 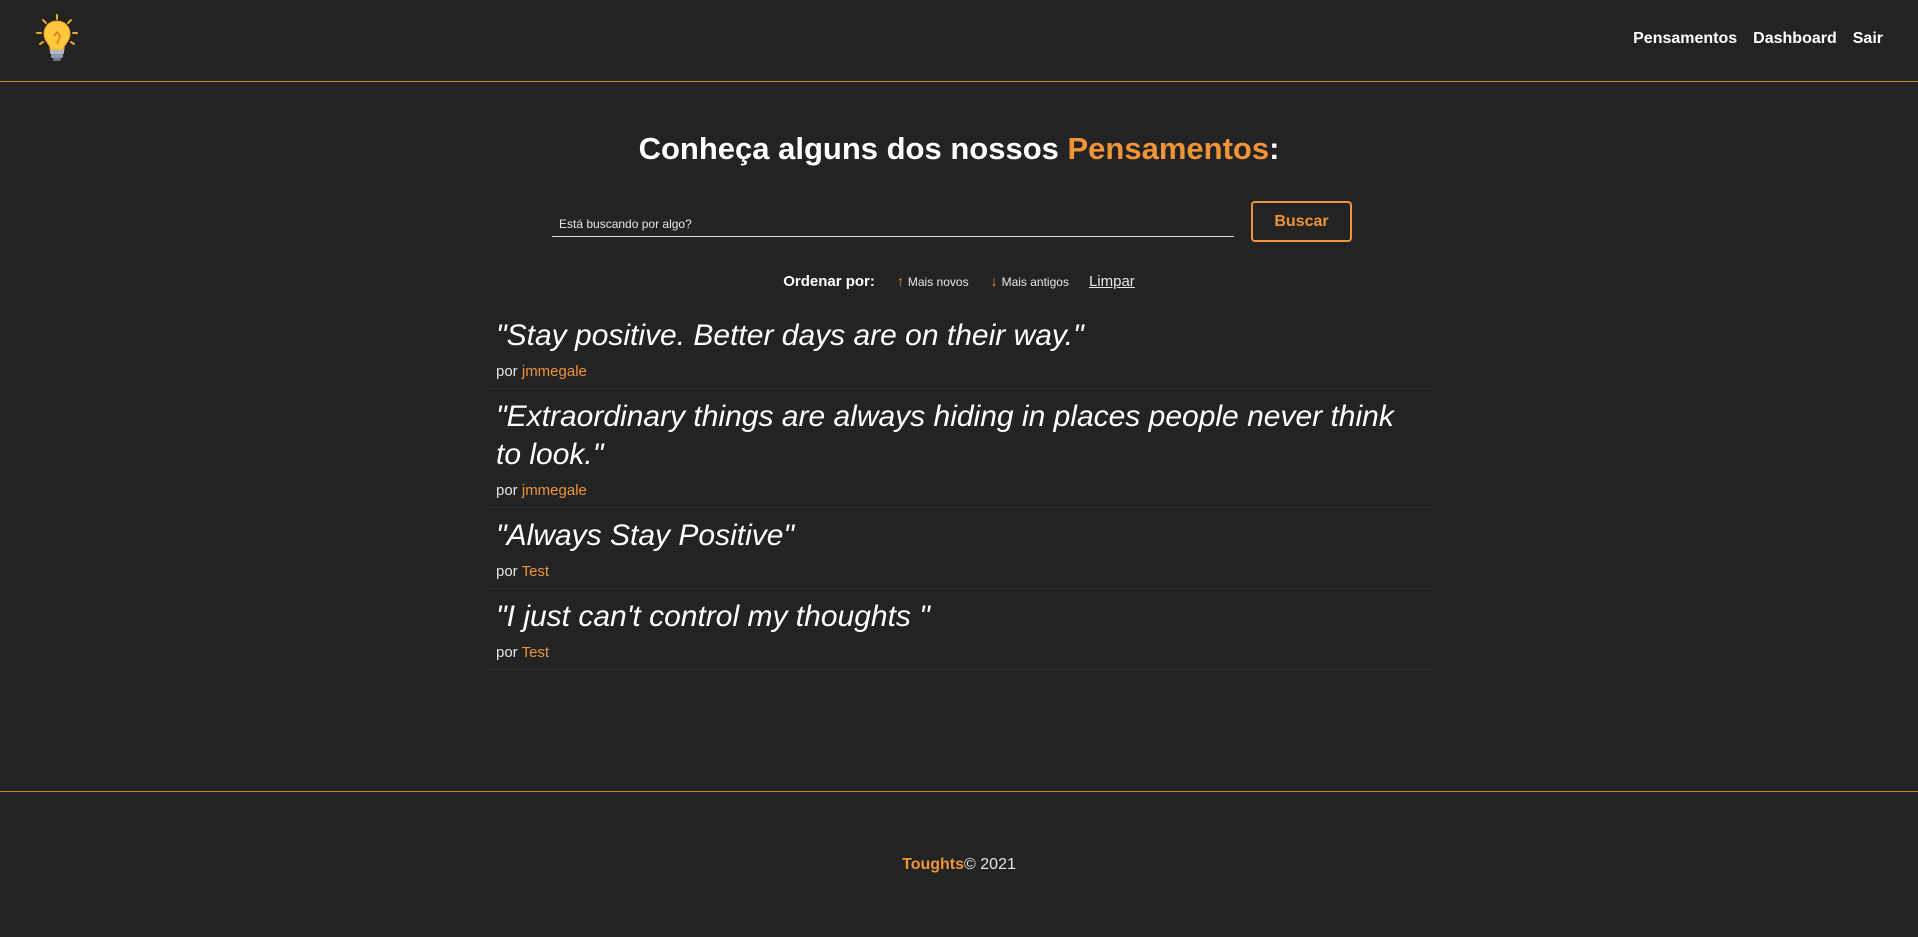 What do you see at coordinates (1168, 148) in the screenshot?
I see `page-title-accent: Pensamentos` at bounding box center [1168, 148].